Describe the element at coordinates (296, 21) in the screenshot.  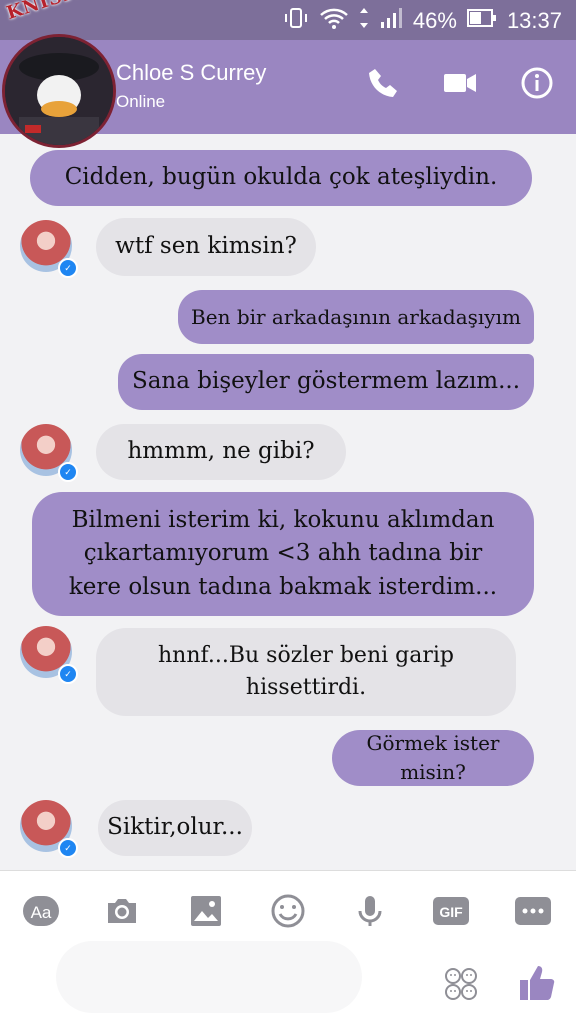
I see `vibrate-icon` at that location.